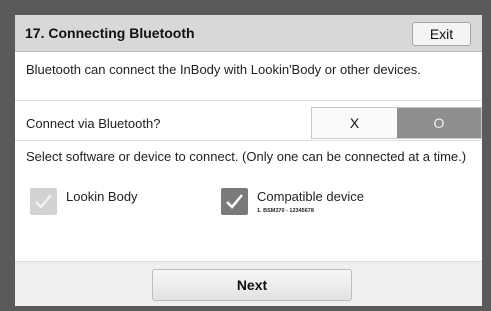 This screenshot has height=311, width=491. Describe the element at coordinates (354, 123) in the screenshot. I see `bluetooth-off-button: X` at that location.